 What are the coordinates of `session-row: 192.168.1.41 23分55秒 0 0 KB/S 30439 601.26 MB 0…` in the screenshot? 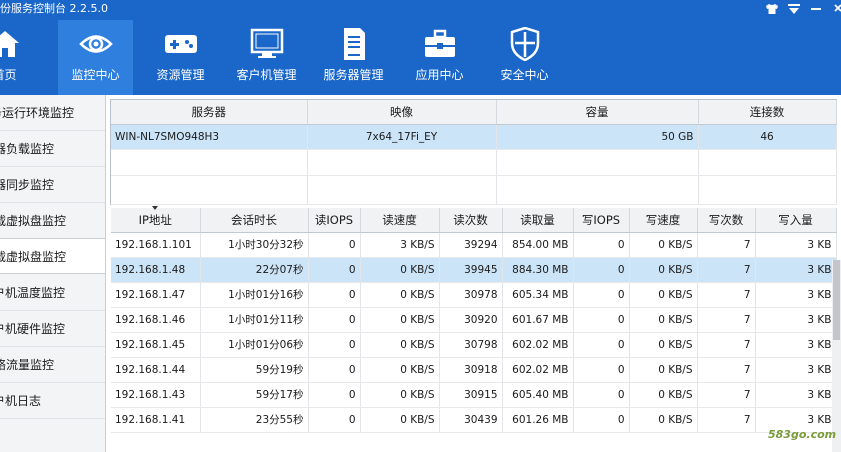 It's located at (474, 420).